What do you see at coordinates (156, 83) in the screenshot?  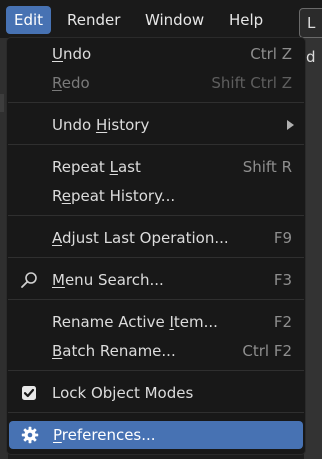 I see `menu-item-redo: Redo Shift Ctrl Z` at bounding box center [156, 83].